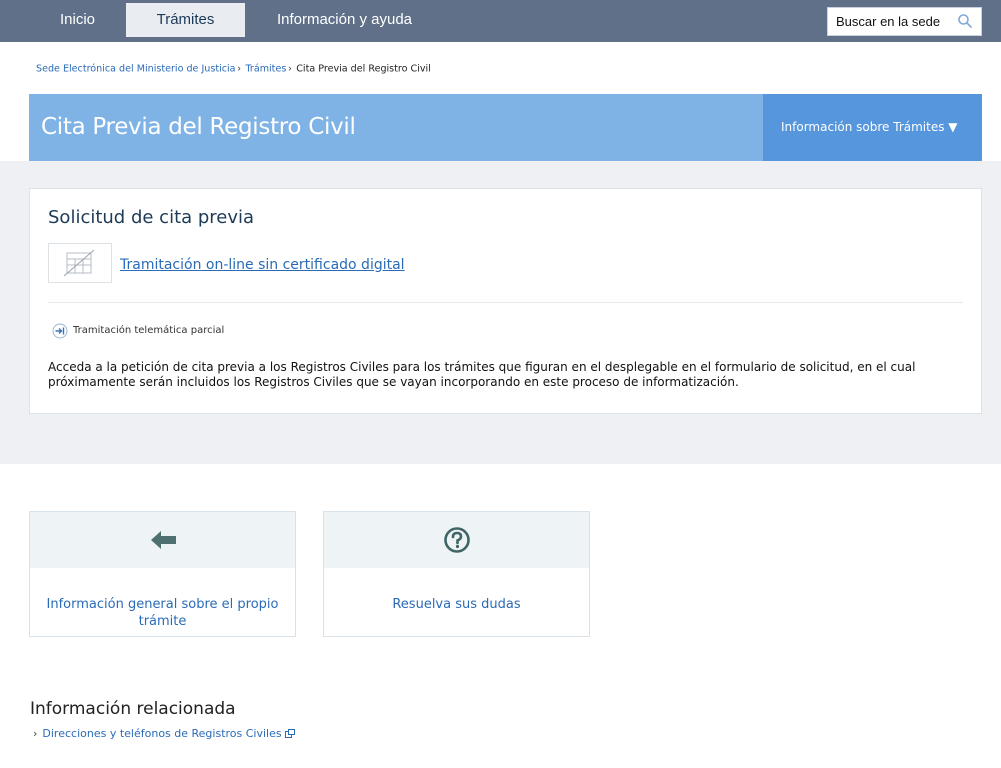 The height and width of the screenshot is (768, 1001). I want to click on card-divider, so click(505, 302).